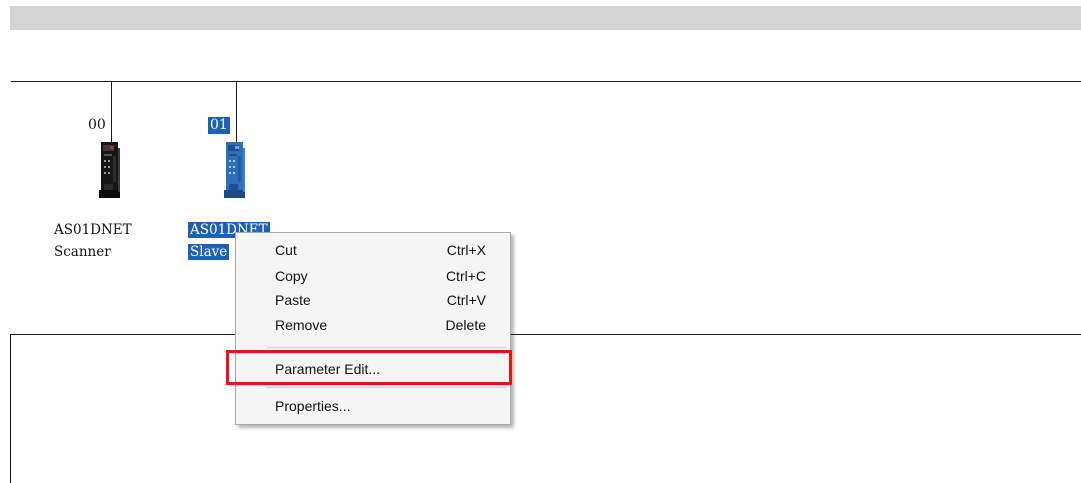 This screenshot has width=1081, height=483. What do you see at coordinates (301, 325) in the screenshot?
I see `menu-item-label: Remove` at bounding box center [301, 325].